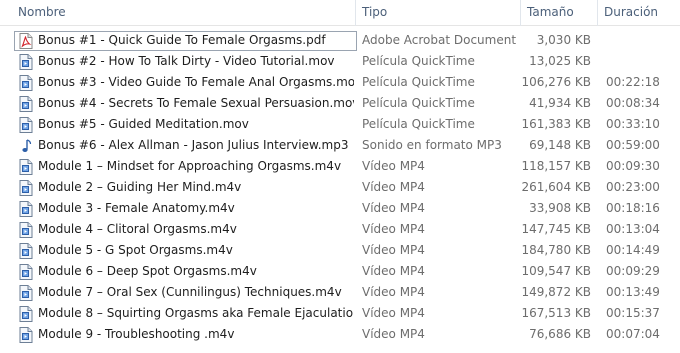 Image resolution: width=680 pixels, height=353 pixels. I want to click on file-name: Module 5 - G Spot Orgasms.m4v, so click(135, 250).